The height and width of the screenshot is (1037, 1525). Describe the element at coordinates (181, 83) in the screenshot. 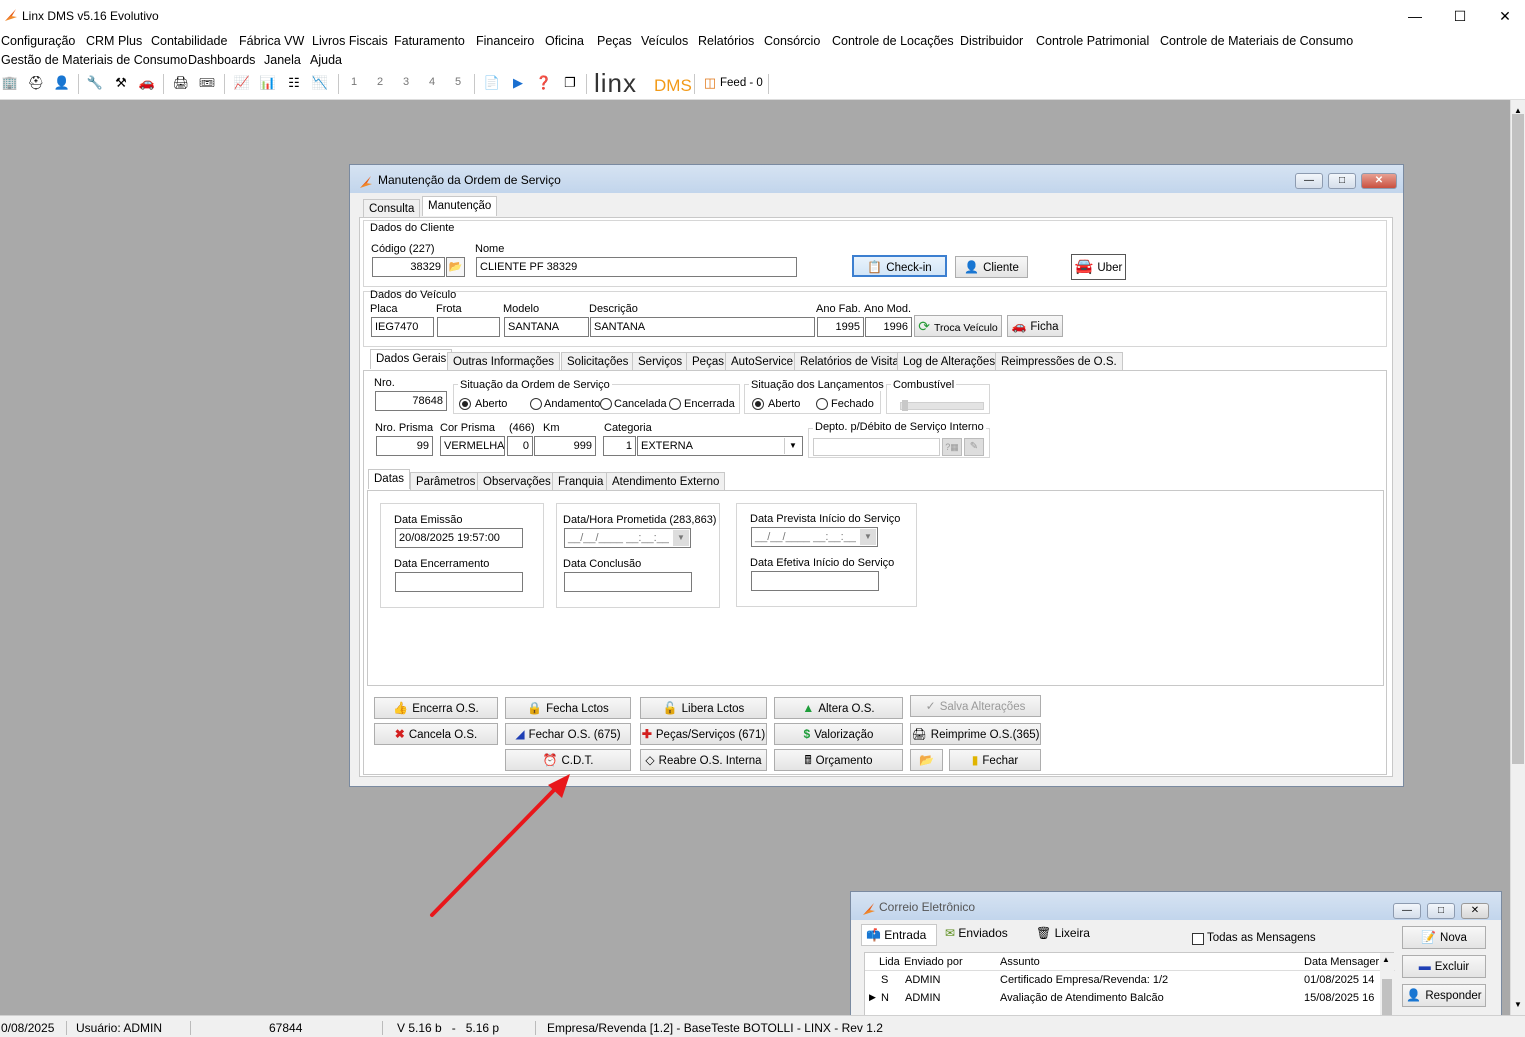

I see `printer-icon: 🖨` at that location.